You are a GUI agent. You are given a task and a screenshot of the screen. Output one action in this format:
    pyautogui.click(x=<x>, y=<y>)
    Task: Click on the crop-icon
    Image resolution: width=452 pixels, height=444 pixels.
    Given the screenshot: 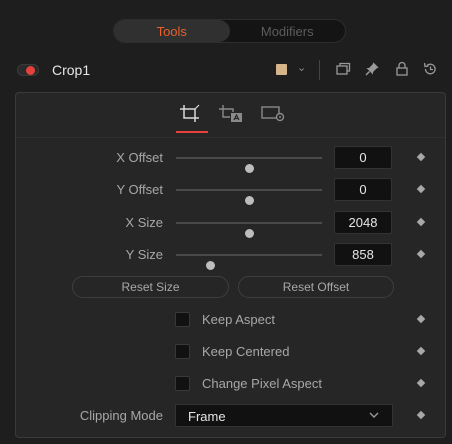 What is the action you would take?
    pyautogui.click(x=191, y=113)
    